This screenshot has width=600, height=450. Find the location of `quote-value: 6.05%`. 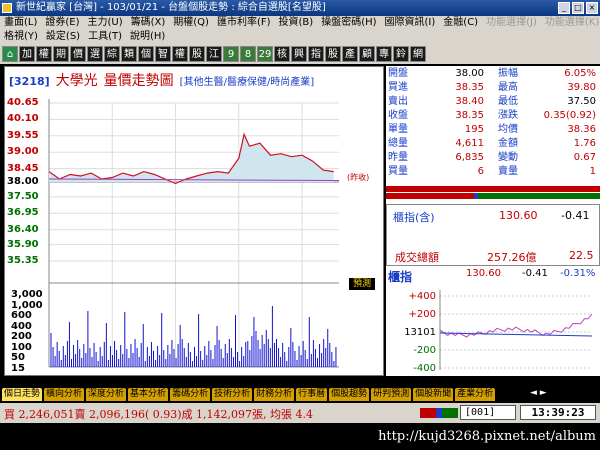

quote-value: 6.05% is located at coordinates (580, 73).